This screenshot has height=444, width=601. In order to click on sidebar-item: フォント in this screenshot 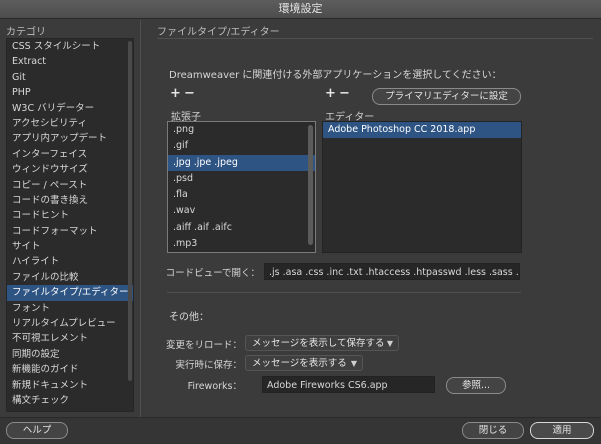, I will do `click(70, 308)`.